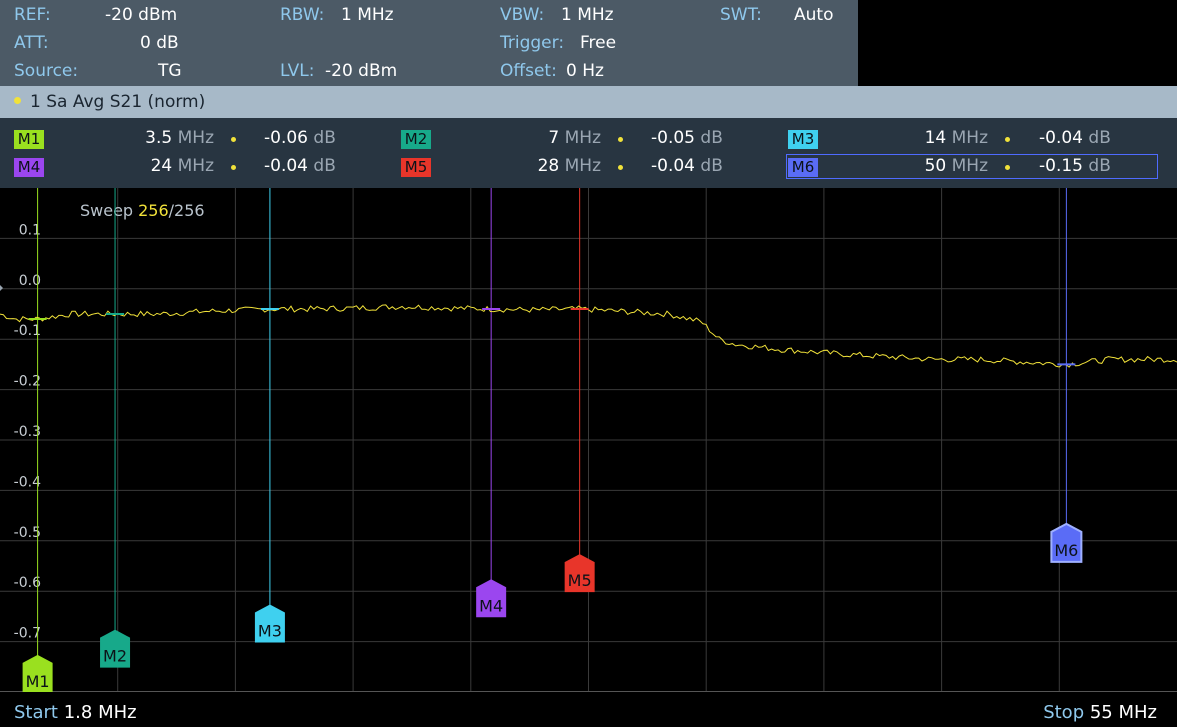 The width and height of the screenshot is (1177, 727). Describe the element at coordinates (182, 166) in the screenshot. I see `marker-freq-m4: 24 MHz` at that location.